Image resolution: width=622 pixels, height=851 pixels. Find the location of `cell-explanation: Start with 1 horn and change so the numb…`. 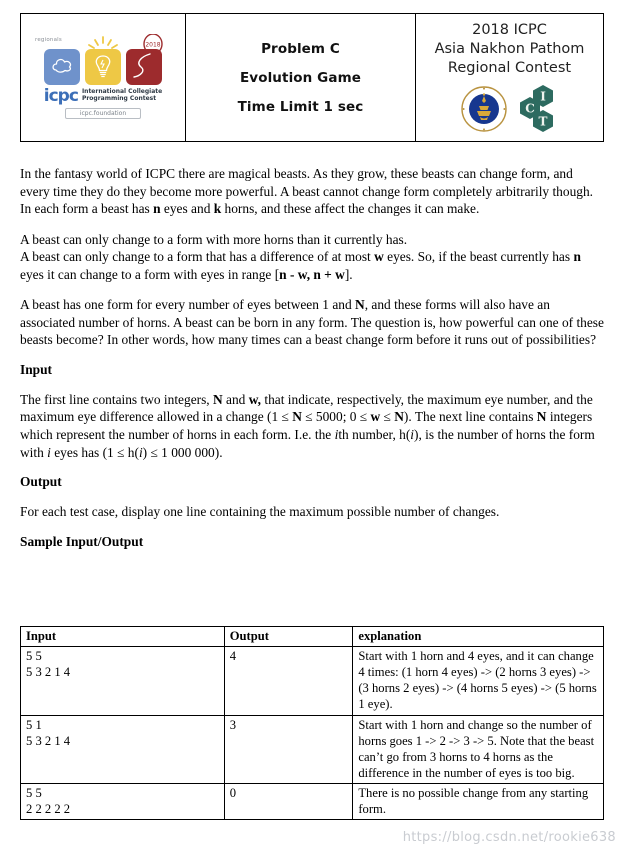

cell-explanation: Start with 1 horn and change so the numb… is located at coordinates (478, 749).